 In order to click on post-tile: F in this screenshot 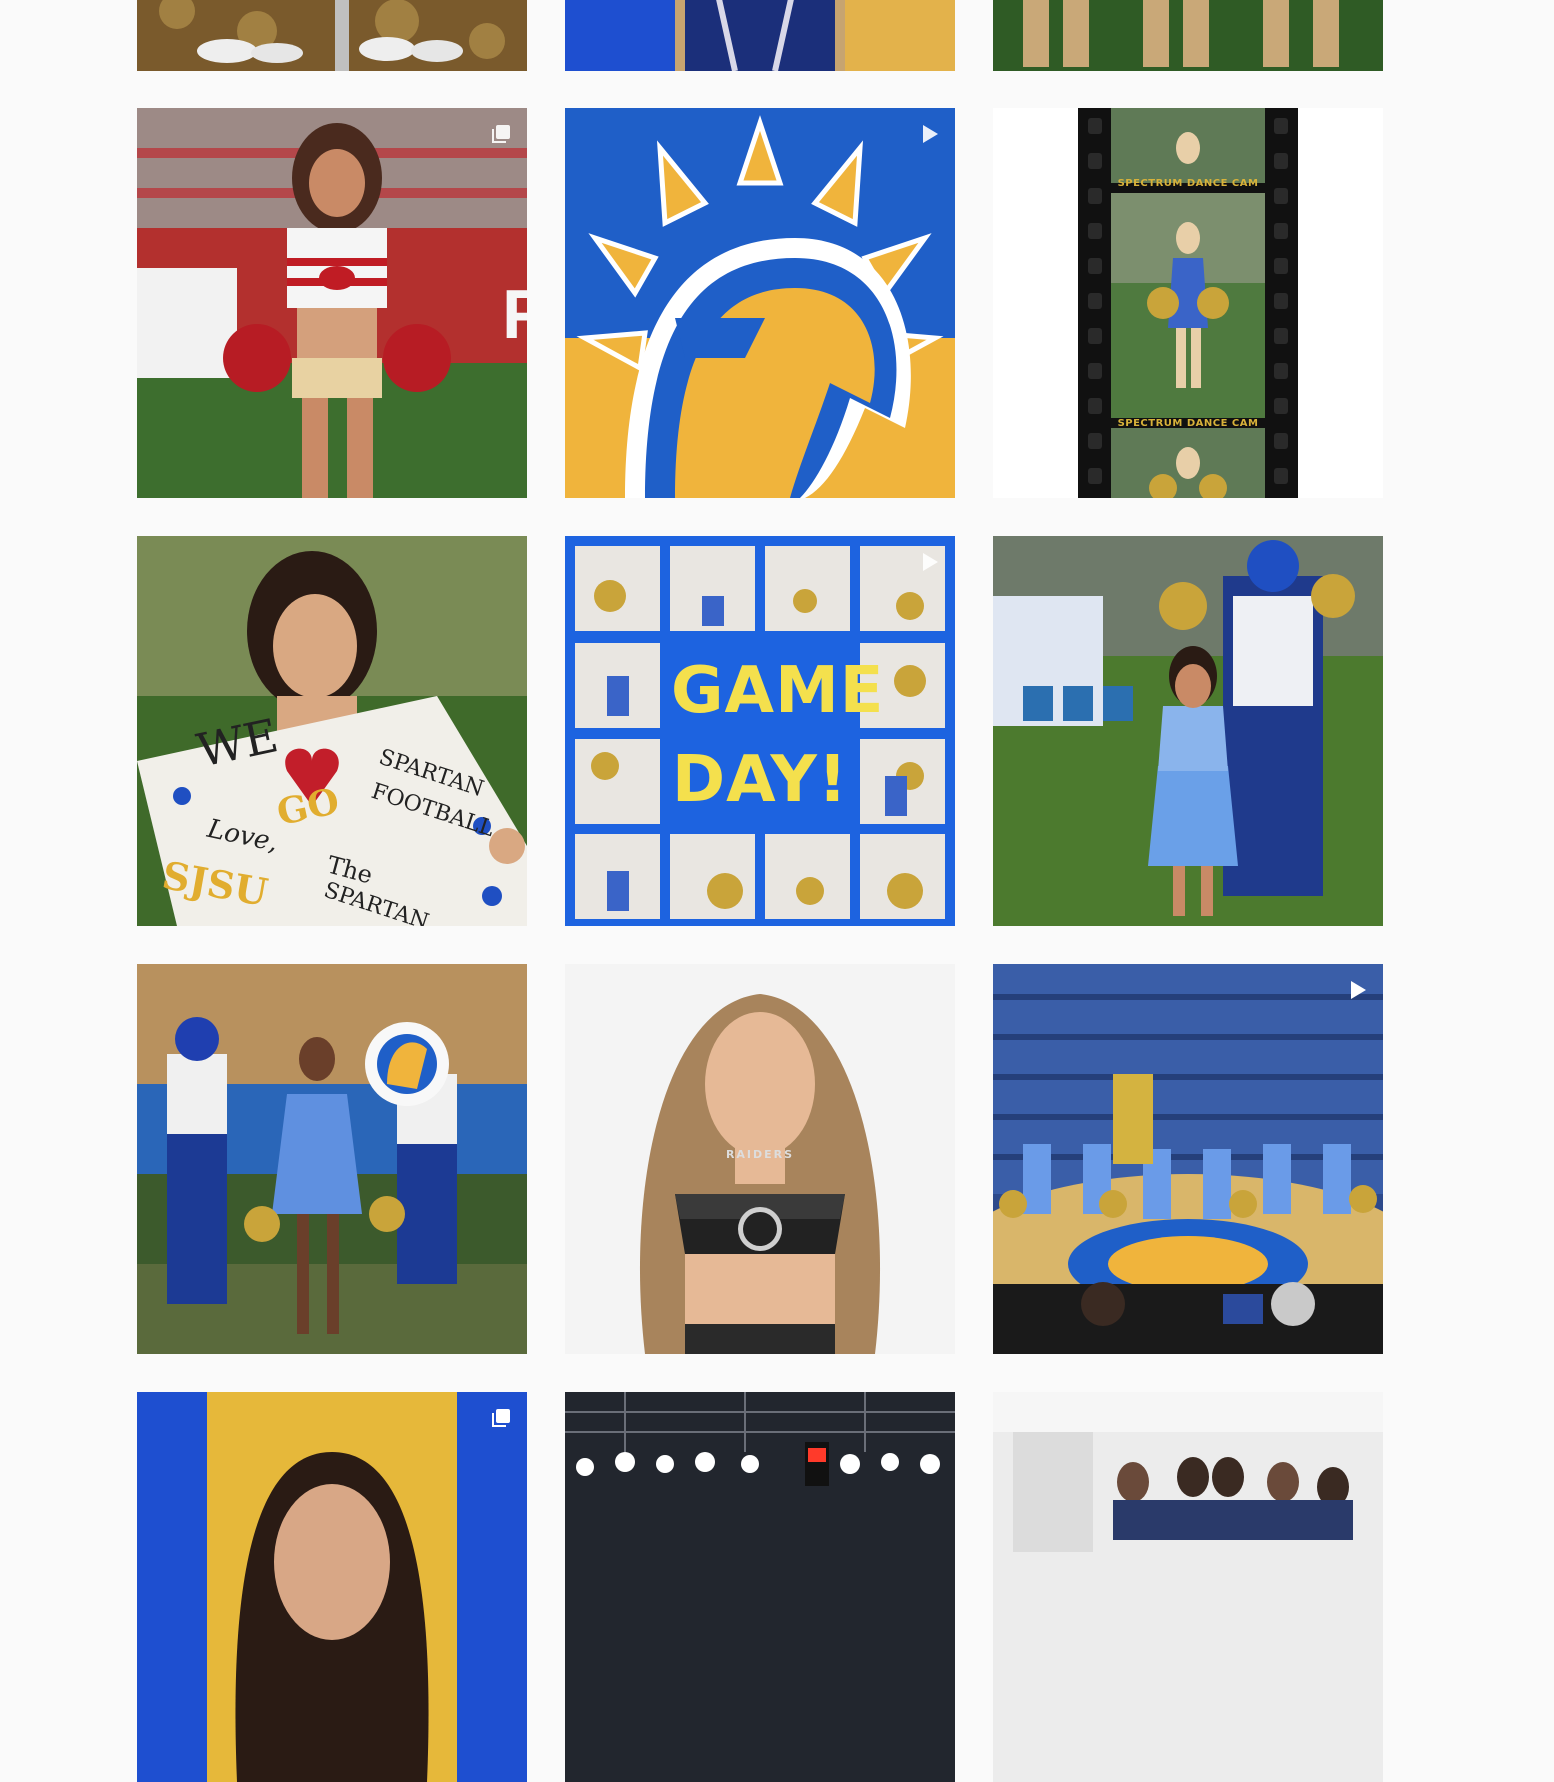, I will do `click(332, 303)`.